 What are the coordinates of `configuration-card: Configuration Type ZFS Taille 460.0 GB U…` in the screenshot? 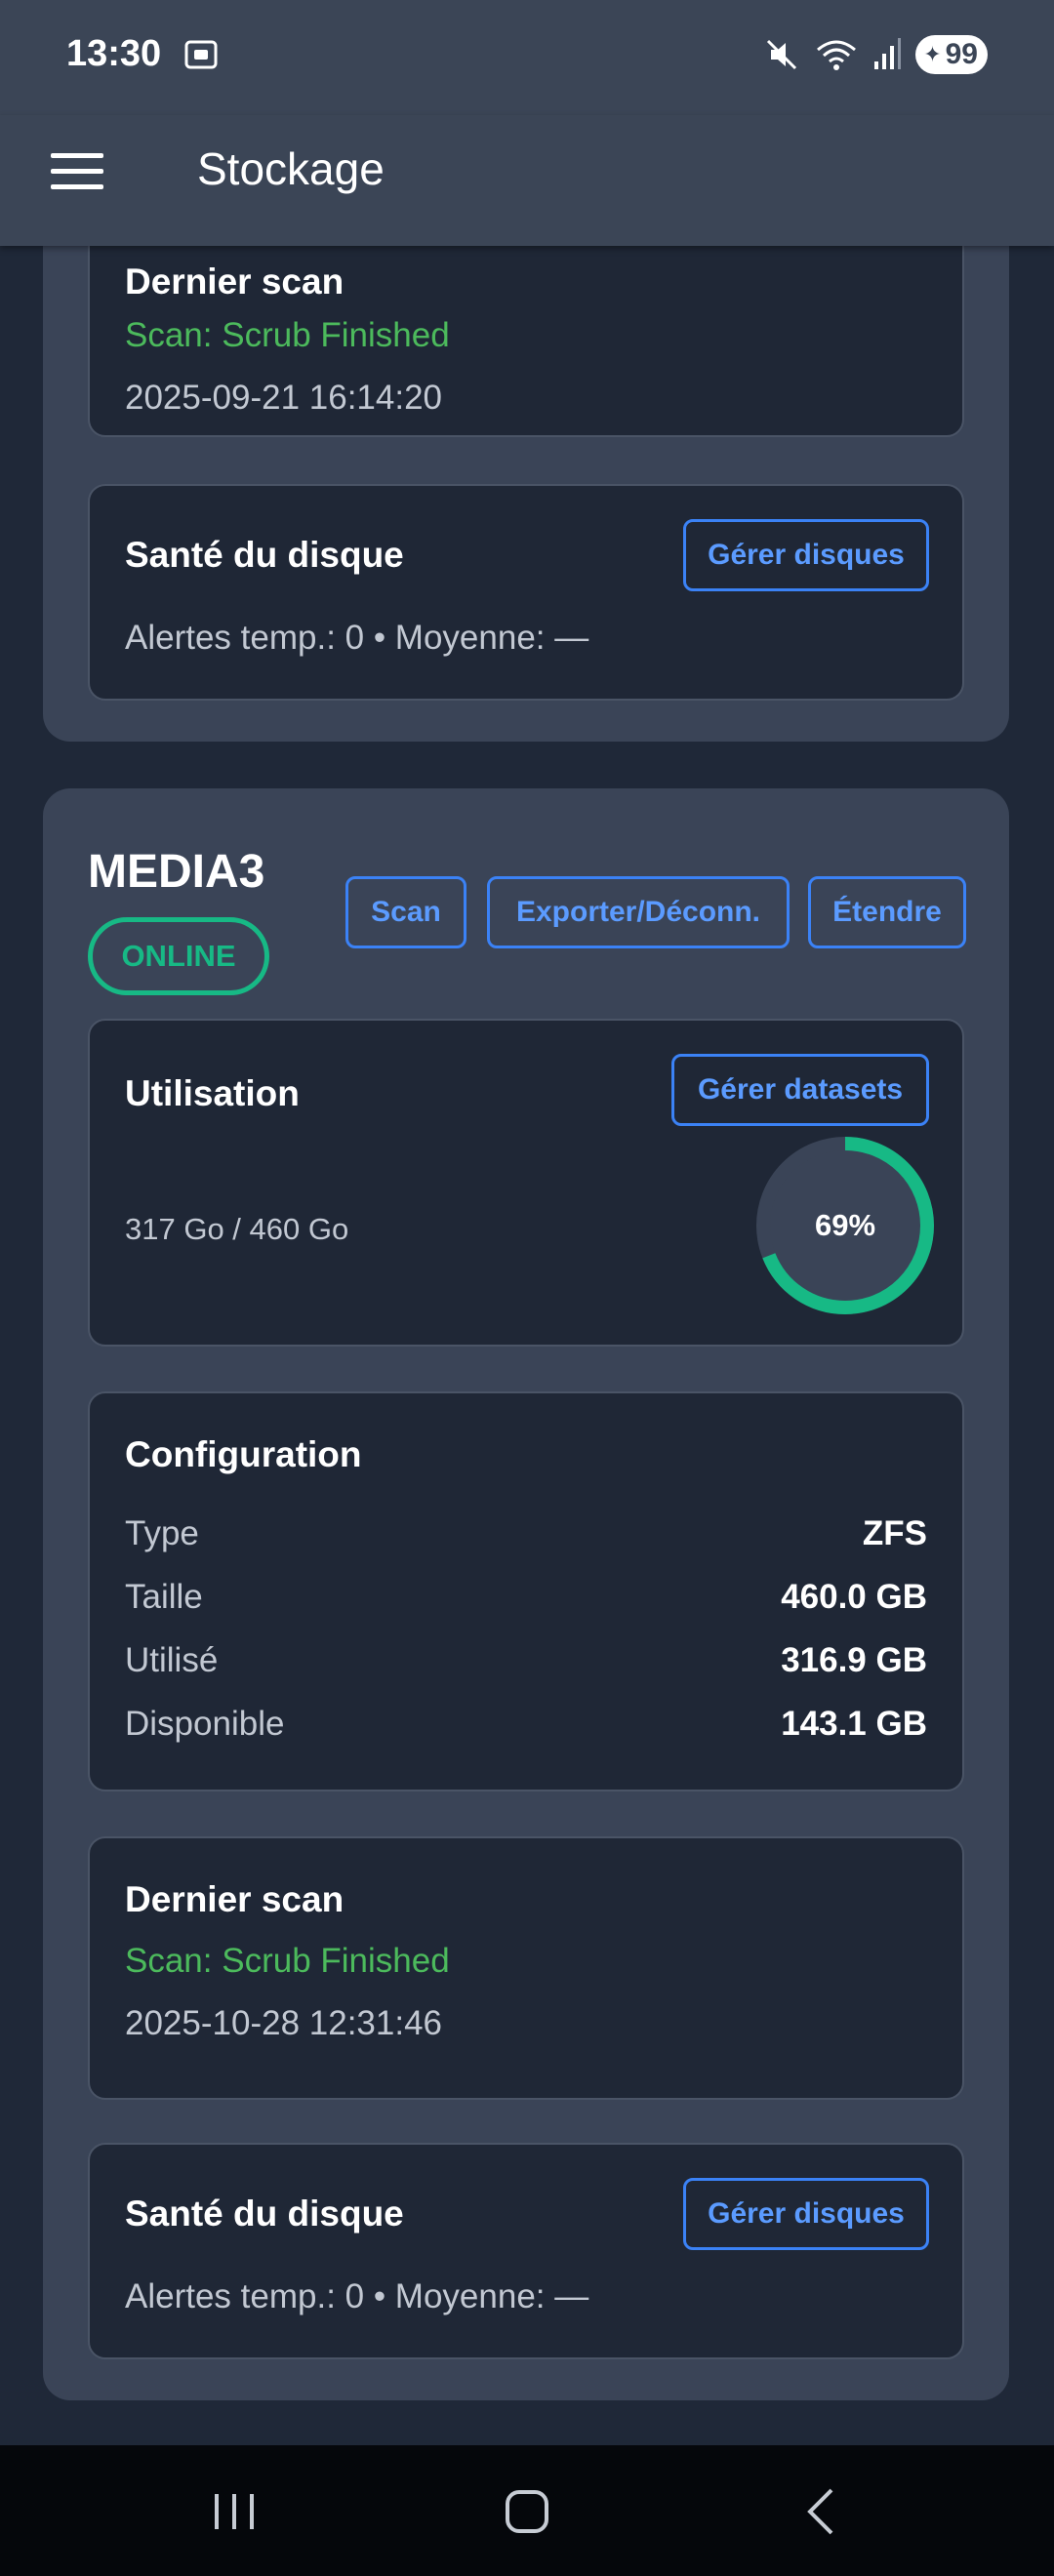 It's located at (526, 1591).